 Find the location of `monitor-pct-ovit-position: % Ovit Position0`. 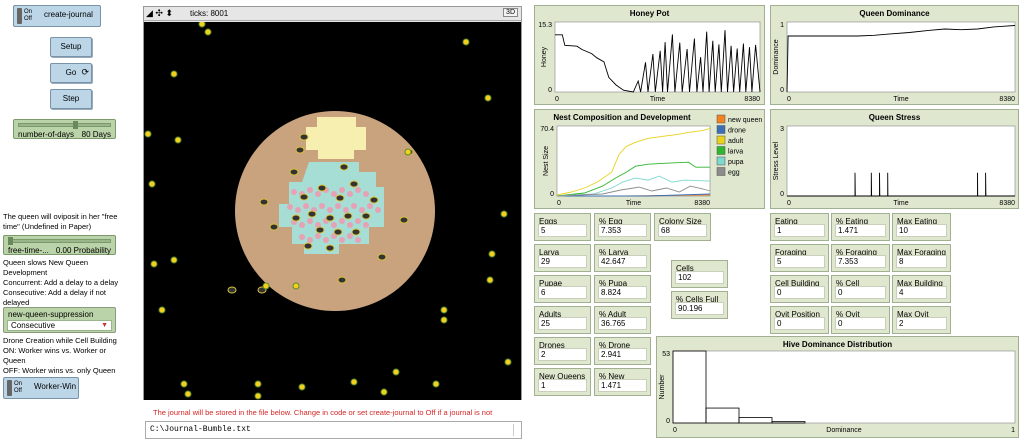

monitor-pct-ovit-position: % Ovit Position0 is located at coordinates (860, 320).